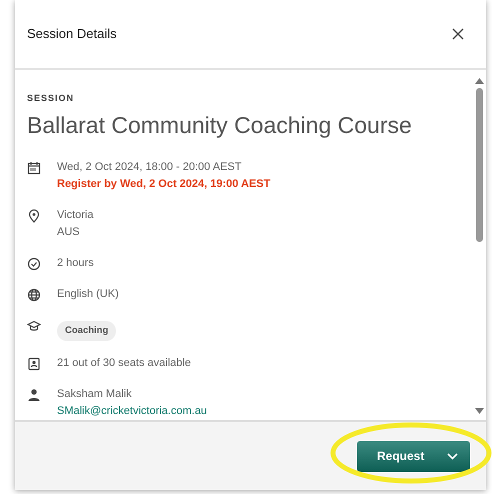 This screenshot has width=492, height=494. I want to click on detail-text: Saksham Malik, so click(95, 394).